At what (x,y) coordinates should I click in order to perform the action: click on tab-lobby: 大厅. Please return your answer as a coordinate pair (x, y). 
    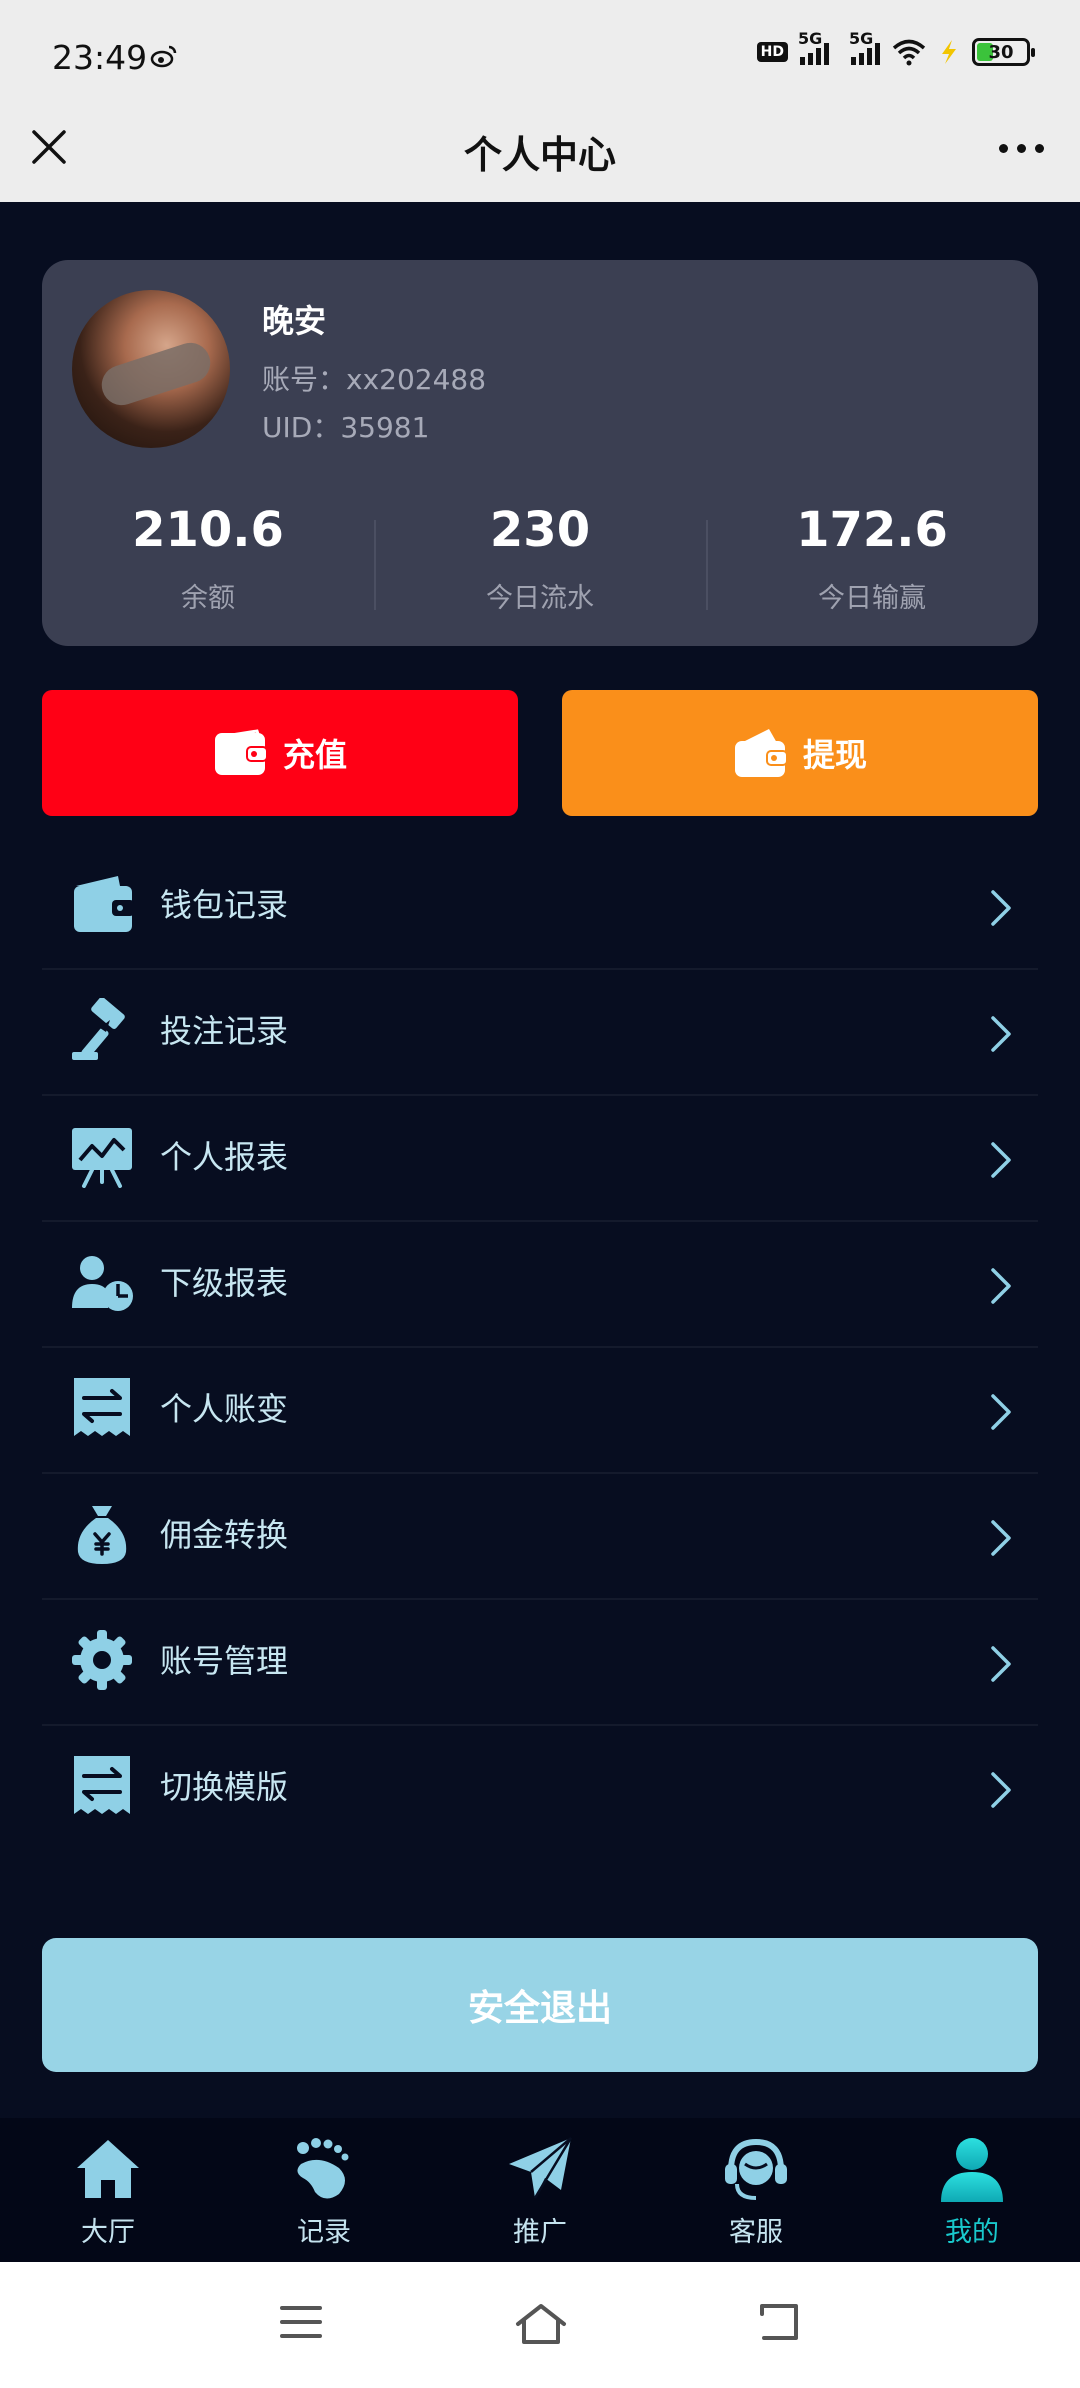
    Looking at the image, I should click on (108, 2190).